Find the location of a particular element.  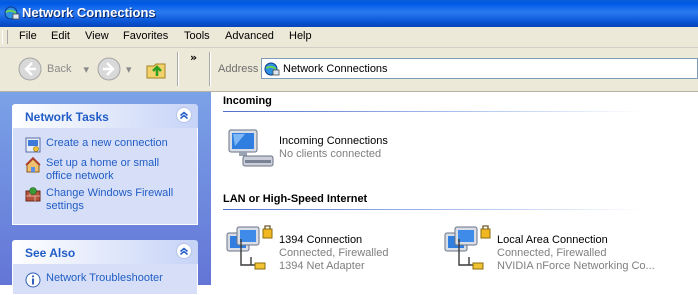

address-value: Network Connections is located at coordinates (335, 69).